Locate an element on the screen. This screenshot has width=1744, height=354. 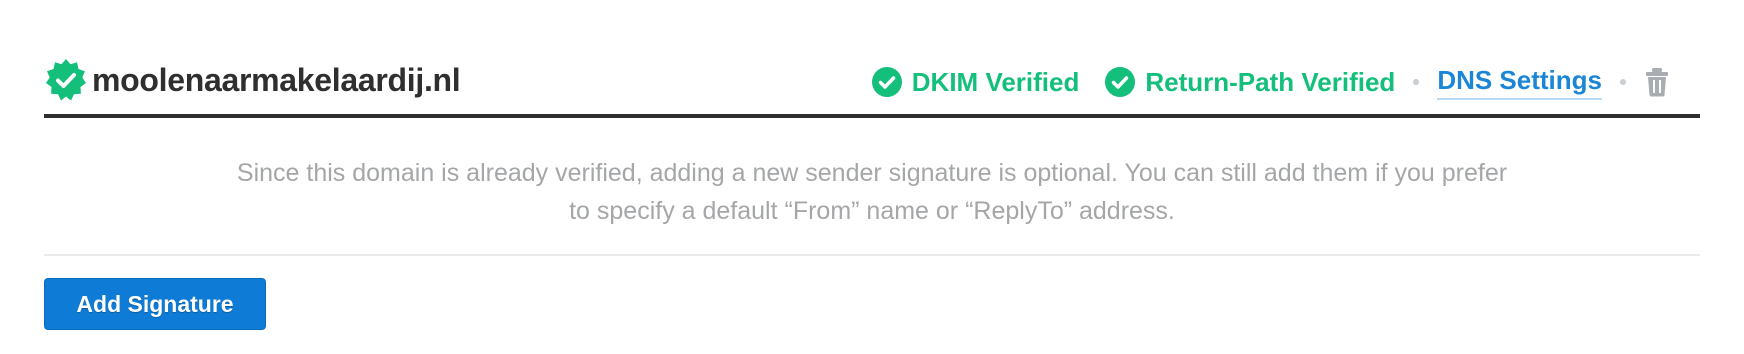
dkim-status-label: DKIM Verified is located at coordinates (995, 81).